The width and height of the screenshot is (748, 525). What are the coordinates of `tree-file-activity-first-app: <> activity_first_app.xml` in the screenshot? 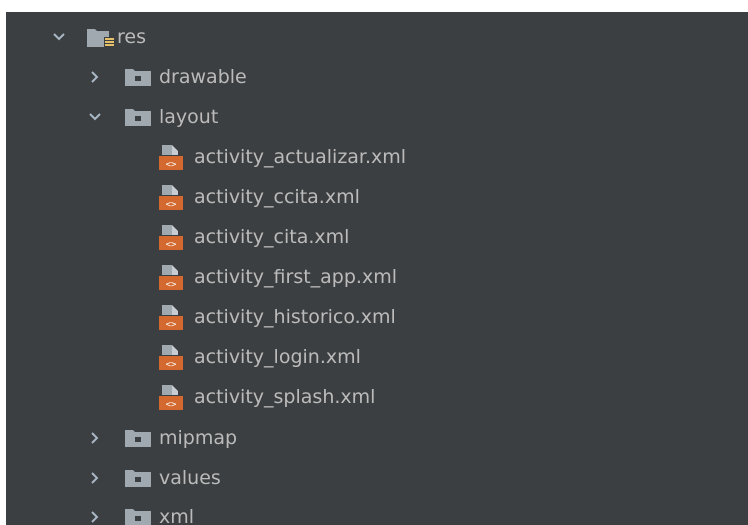 It's located at (377, 277).